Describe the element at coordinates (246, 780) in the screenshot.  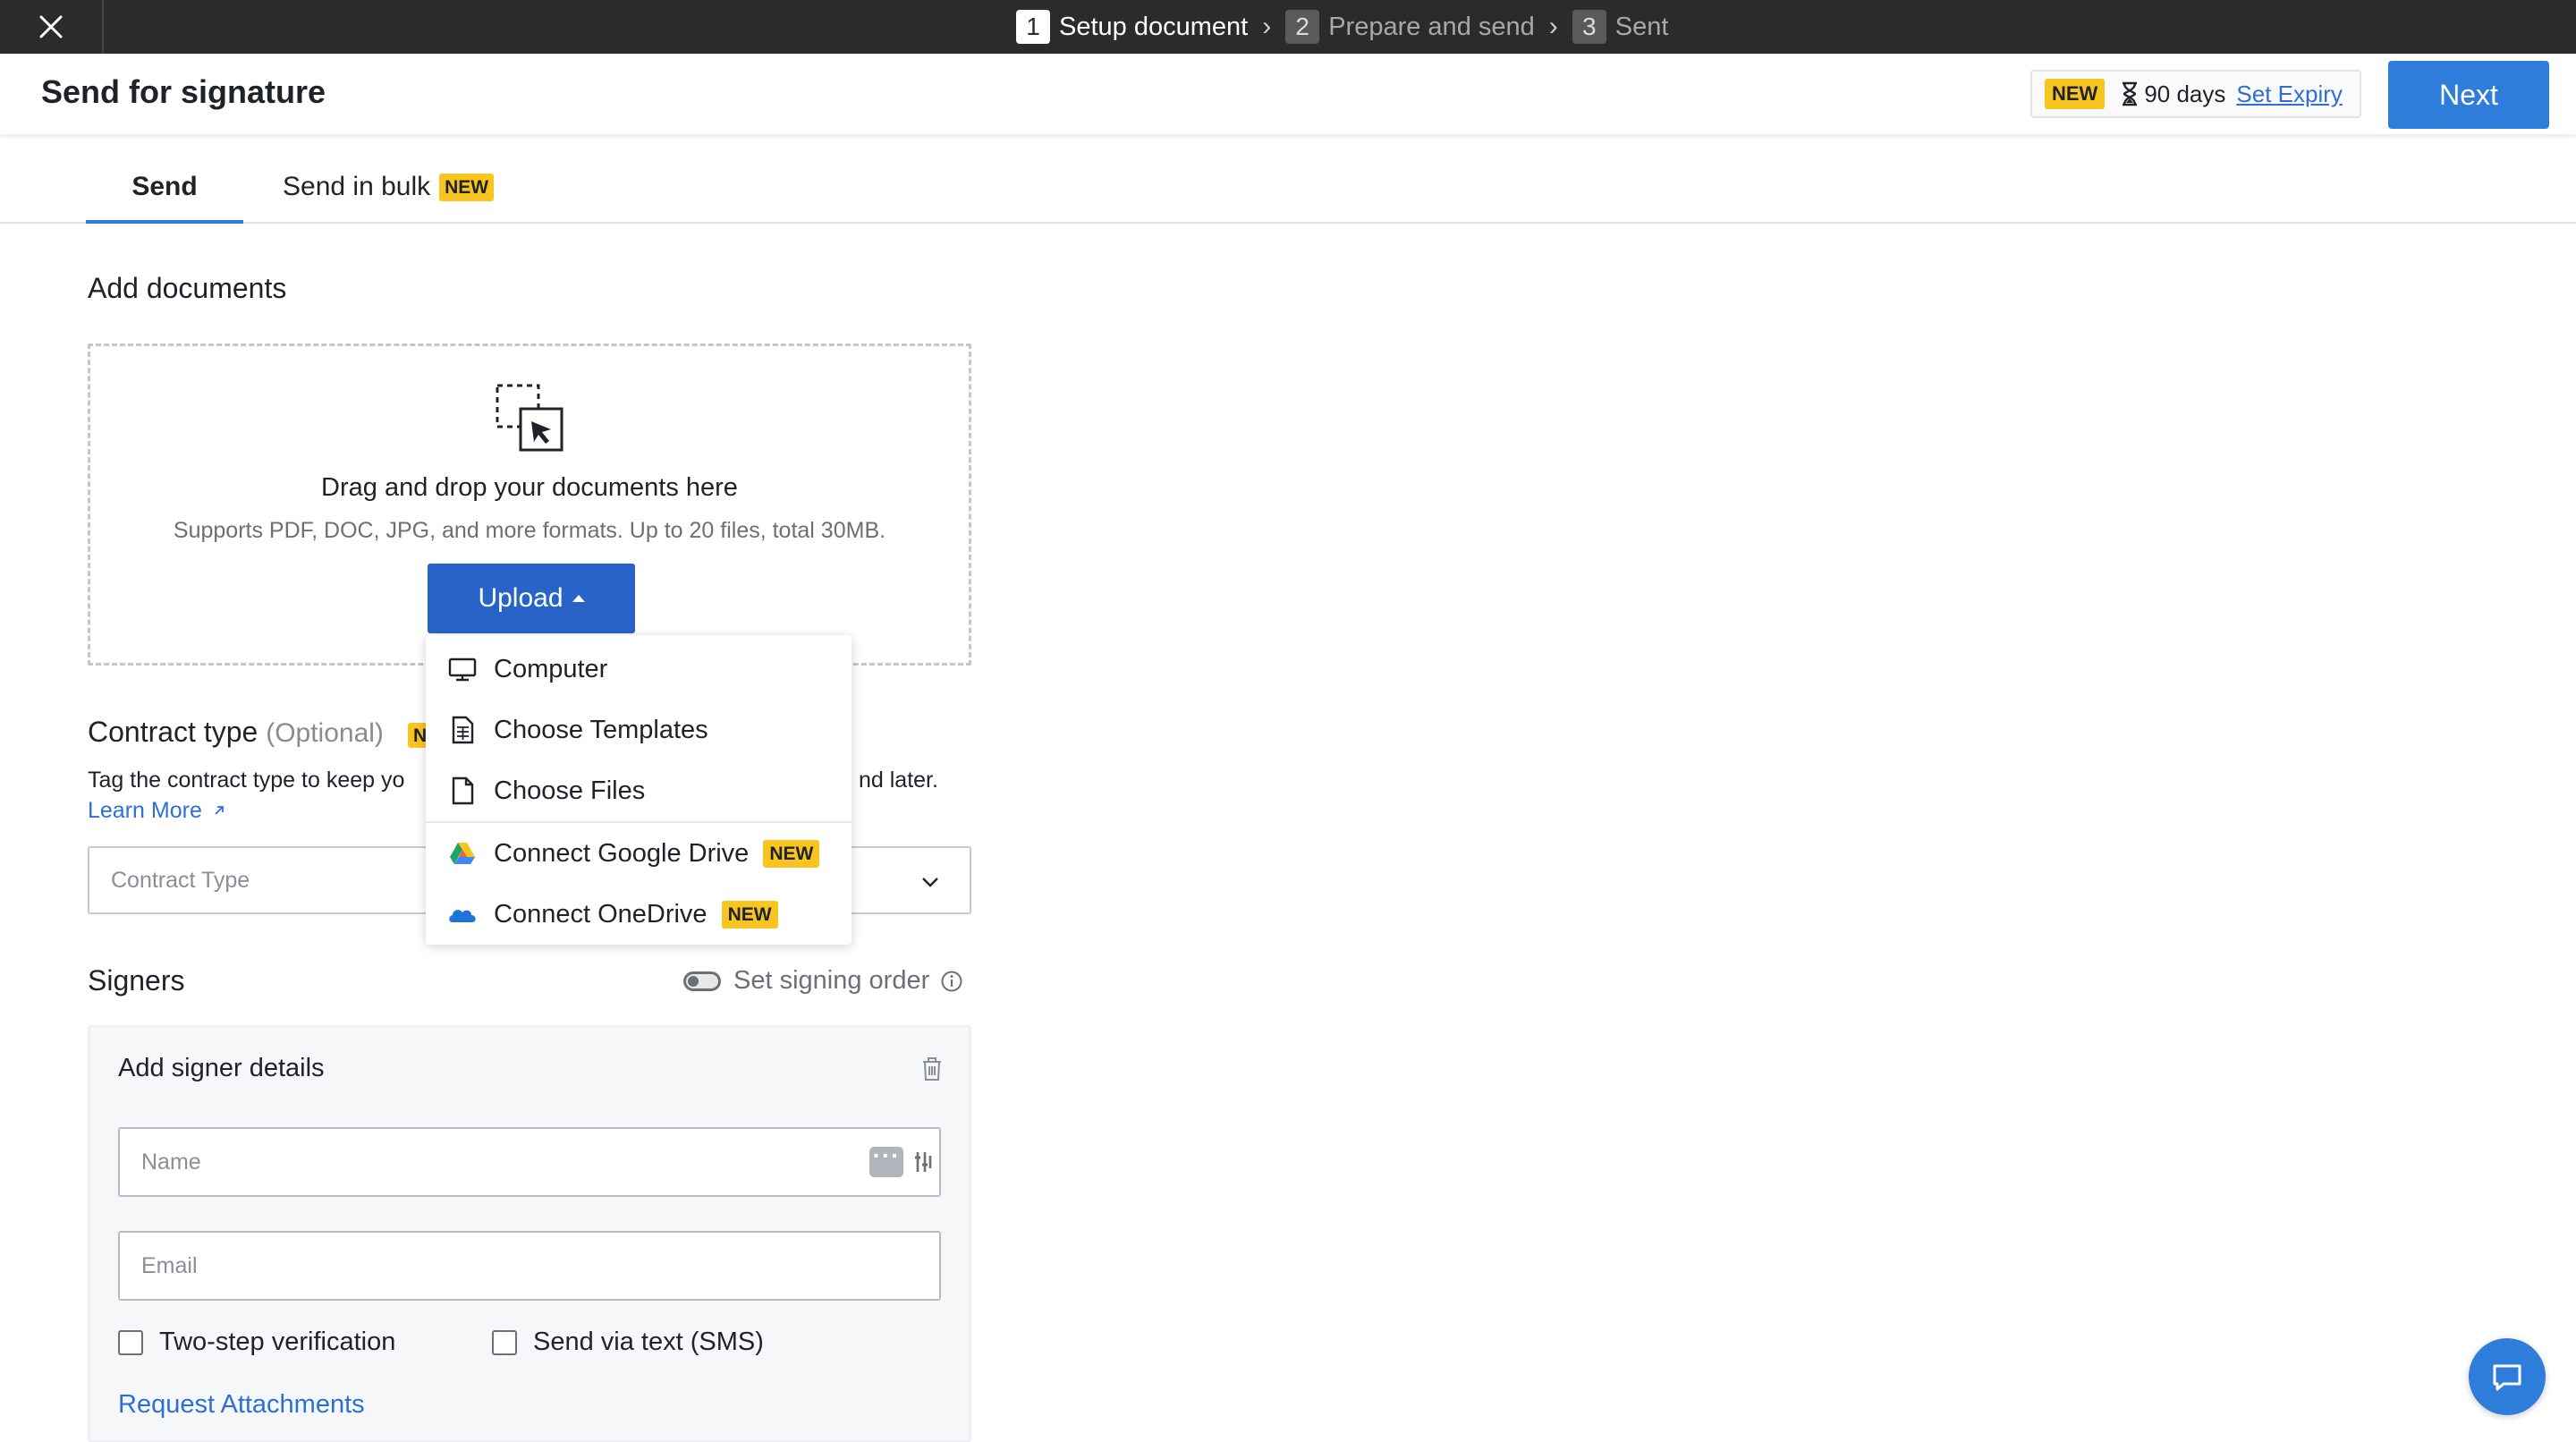
I see `contract-description: Tag the contract type to keep yo` at that location.